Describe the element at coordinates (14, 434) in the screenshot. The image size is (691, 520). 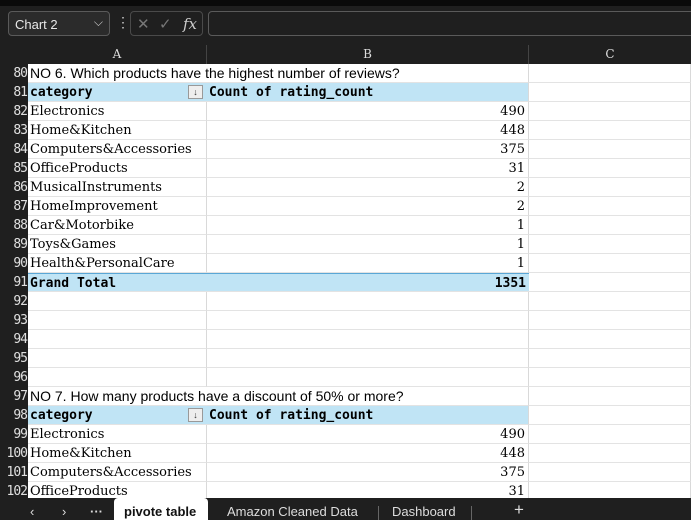
I see `row-header: 99` at that location.